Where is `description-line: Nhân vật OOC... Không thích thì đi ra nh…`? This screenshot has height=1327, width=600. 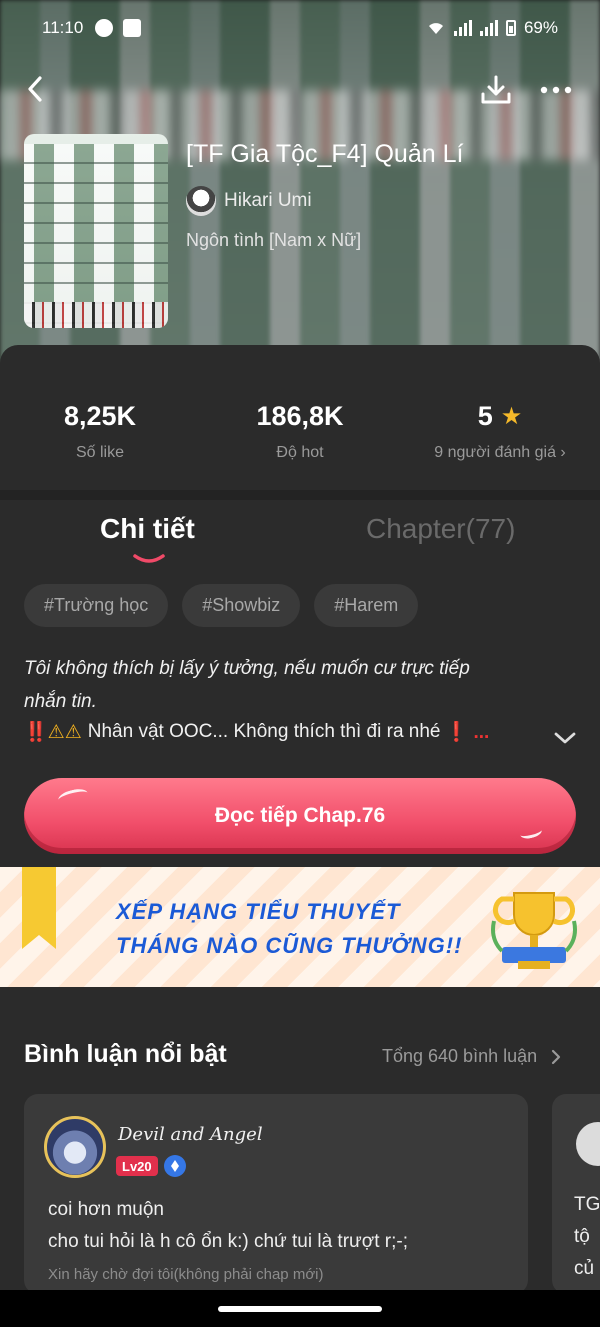 description-line: Nhân vật OOC... Không thích thì đi ra nh… is located at coordinates (264, 731).